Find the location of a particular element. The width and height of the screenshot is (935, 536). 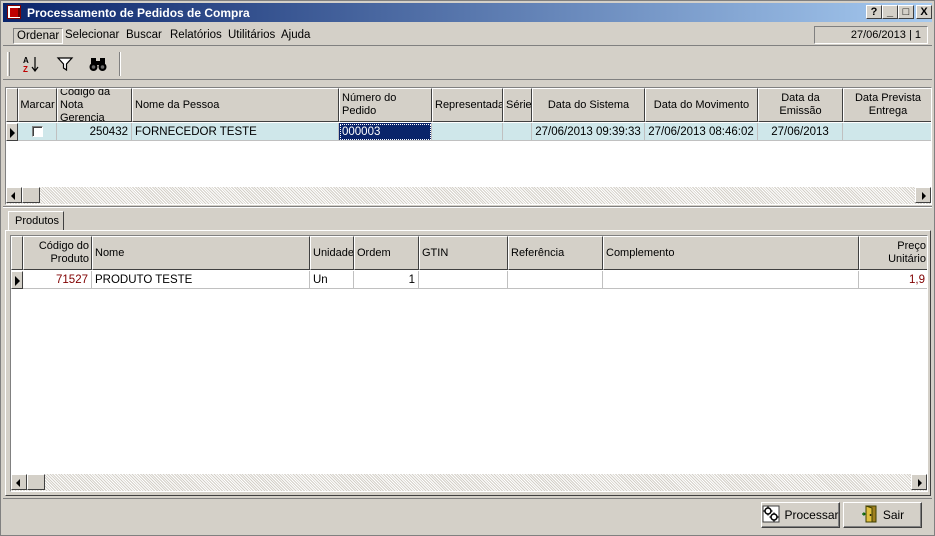

header-representada: Representada is located at coordinates (467, 105).